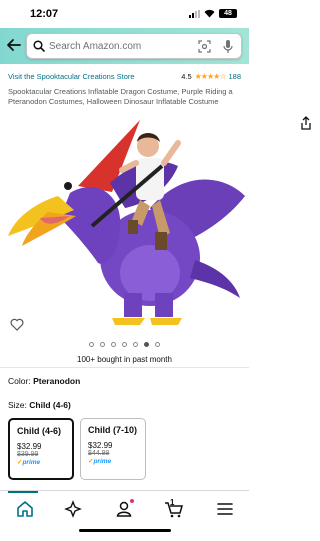 The height and width of the screenshot is (541, 320). I want to click on color-value: Pteranodon, so click(57, 381).